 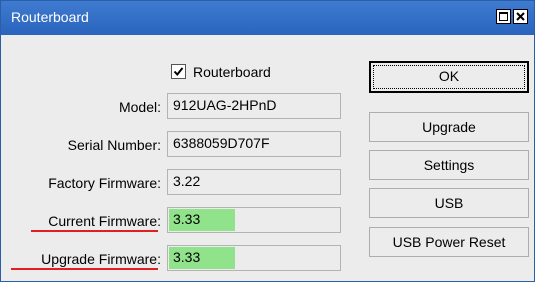 I want to click on model-field: 912UAG-2HPnD, so click(x=254, y=106).